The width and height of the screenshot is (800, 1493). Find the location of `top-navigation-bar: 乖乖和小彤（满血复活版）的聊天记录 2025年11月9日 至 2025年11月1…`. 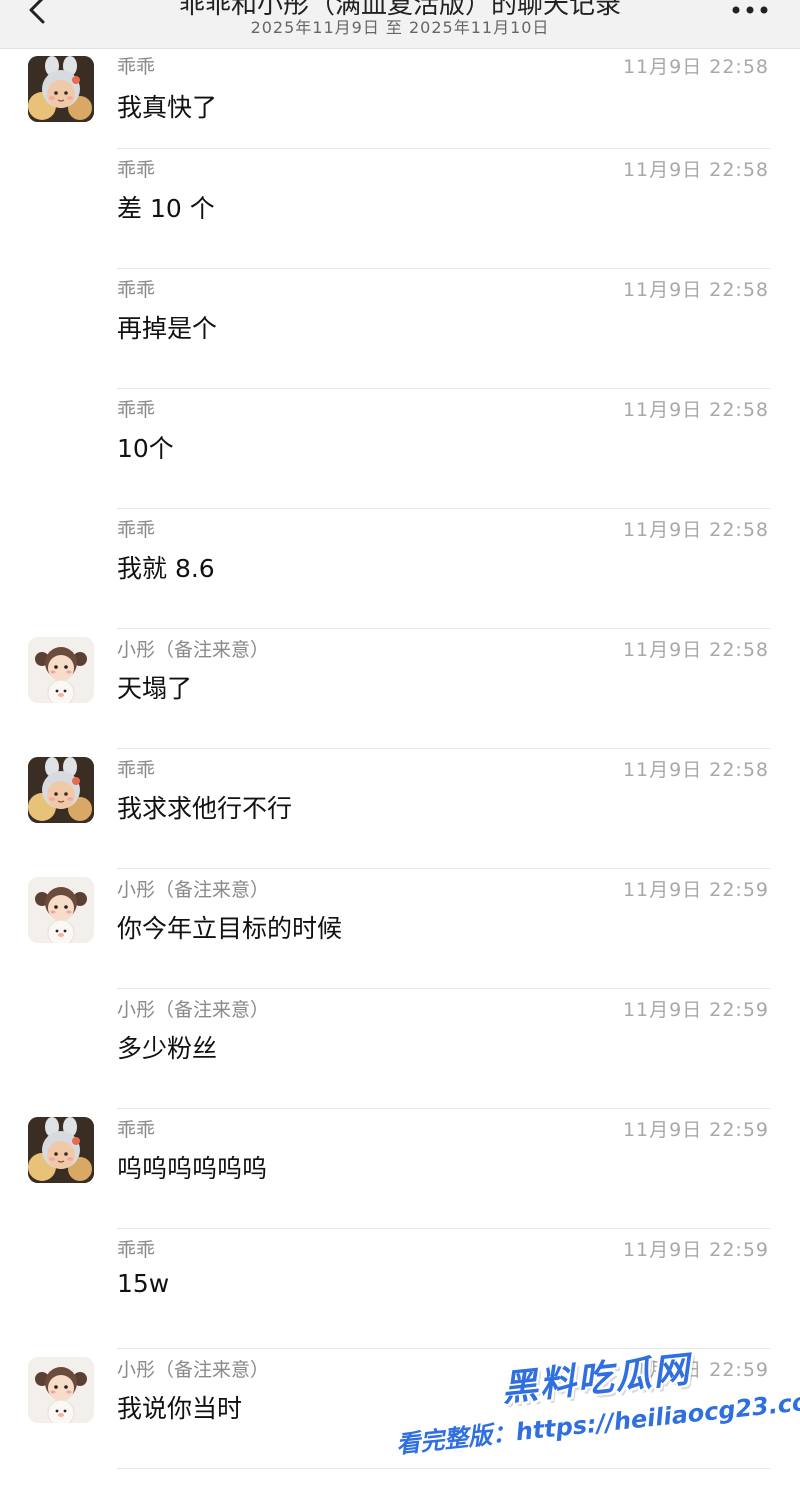

top-navigation-bar: 乖乖和小彤（满血复活版）的聊天记录 2025年11月9日 至 2025年11月1… is located at coordinates (400, 24).